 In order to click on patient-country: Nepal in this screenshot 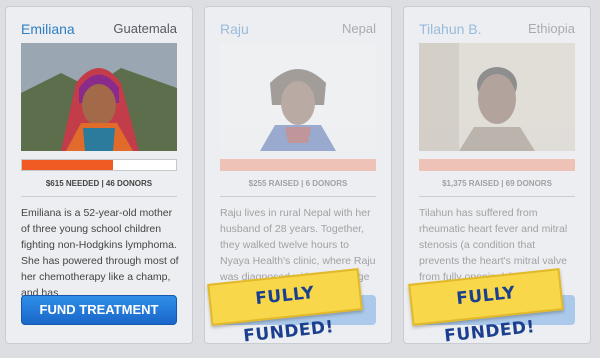, I will do `click(359, 28)`.